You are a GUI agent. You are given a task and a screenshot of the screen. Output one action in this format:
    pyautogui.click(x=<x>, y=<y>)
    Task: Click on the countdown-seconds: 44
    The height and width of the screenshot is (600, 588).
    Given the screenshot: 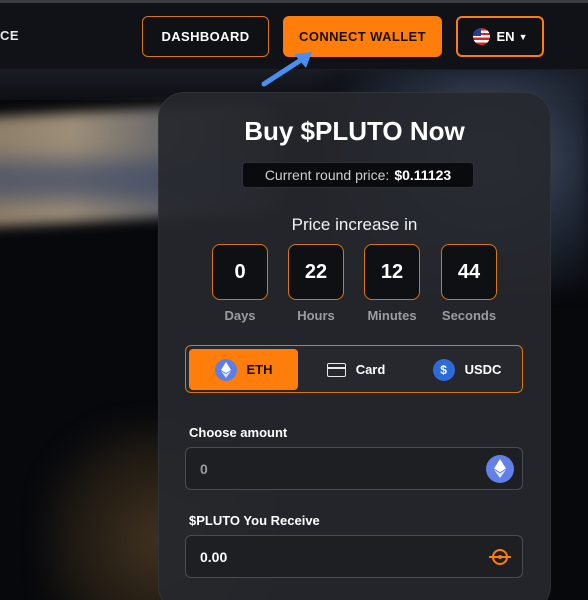 What is the action you would take?
    pyautogui.click(x=469, y=272)
    